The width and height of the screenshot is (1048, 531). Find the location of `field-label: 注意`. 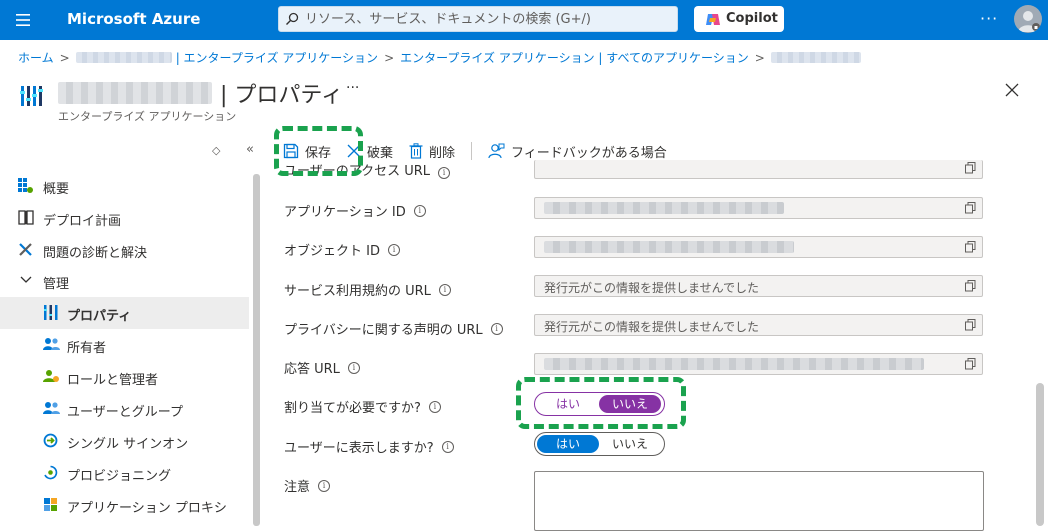

field-label: 注意 is located at coordinates (297, 487).